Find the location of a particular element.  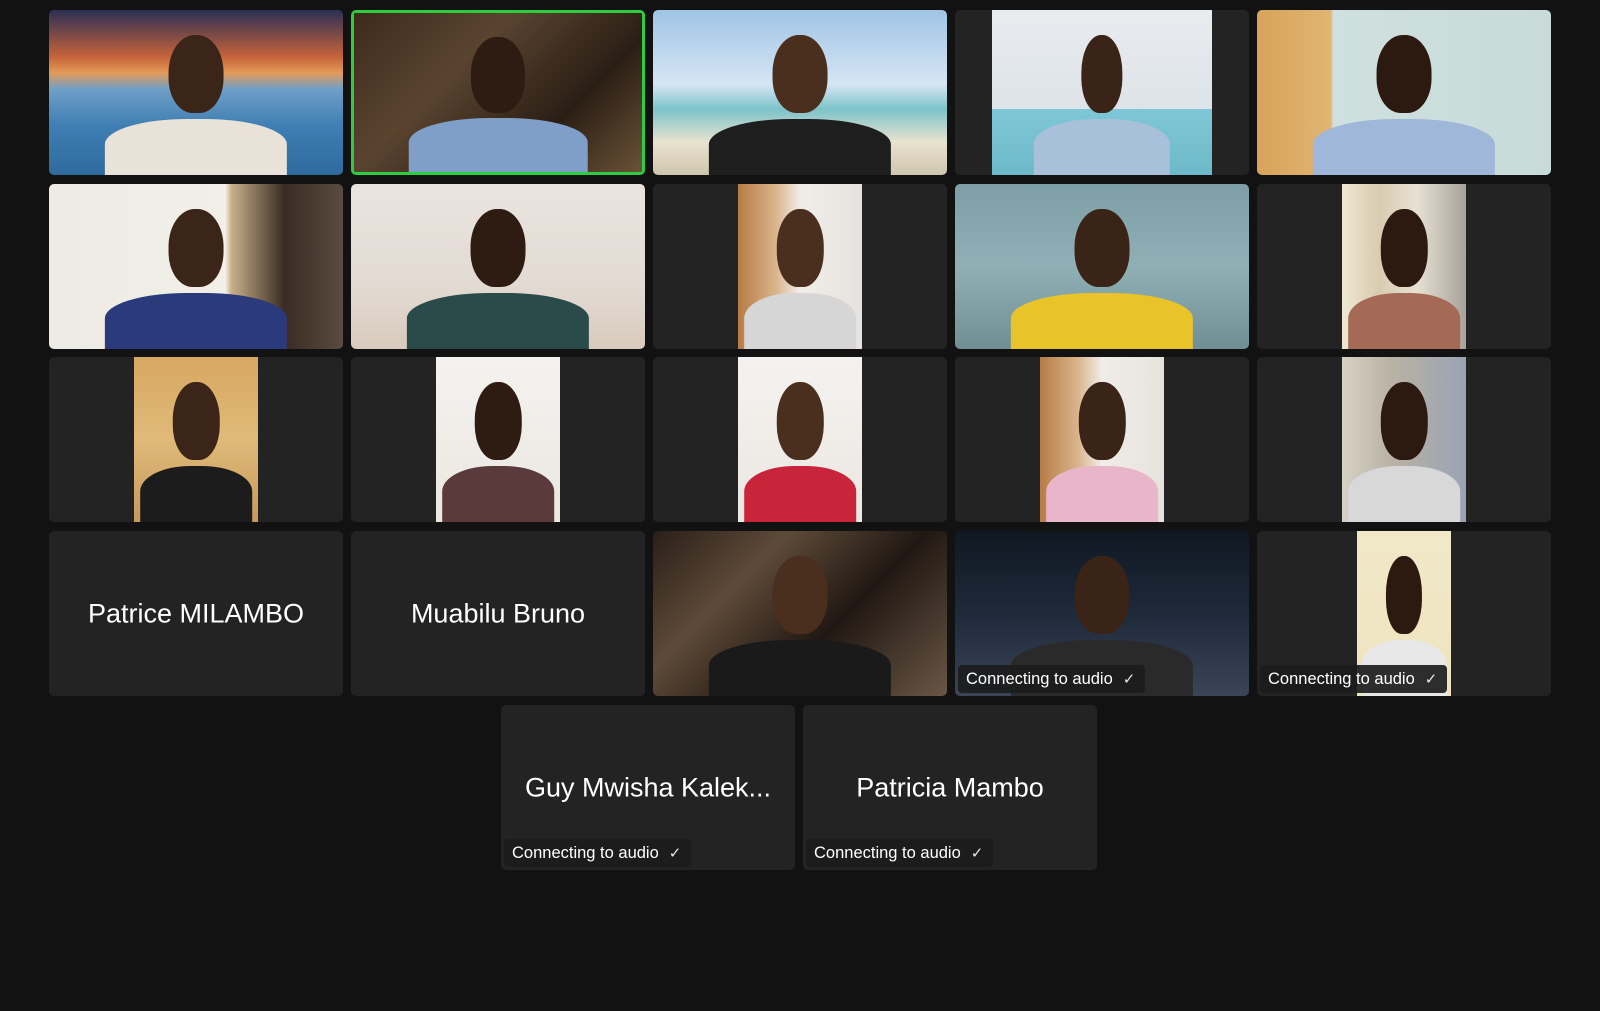

participant-name: Patrice MILAMBO is located at coordinates (196, 613).